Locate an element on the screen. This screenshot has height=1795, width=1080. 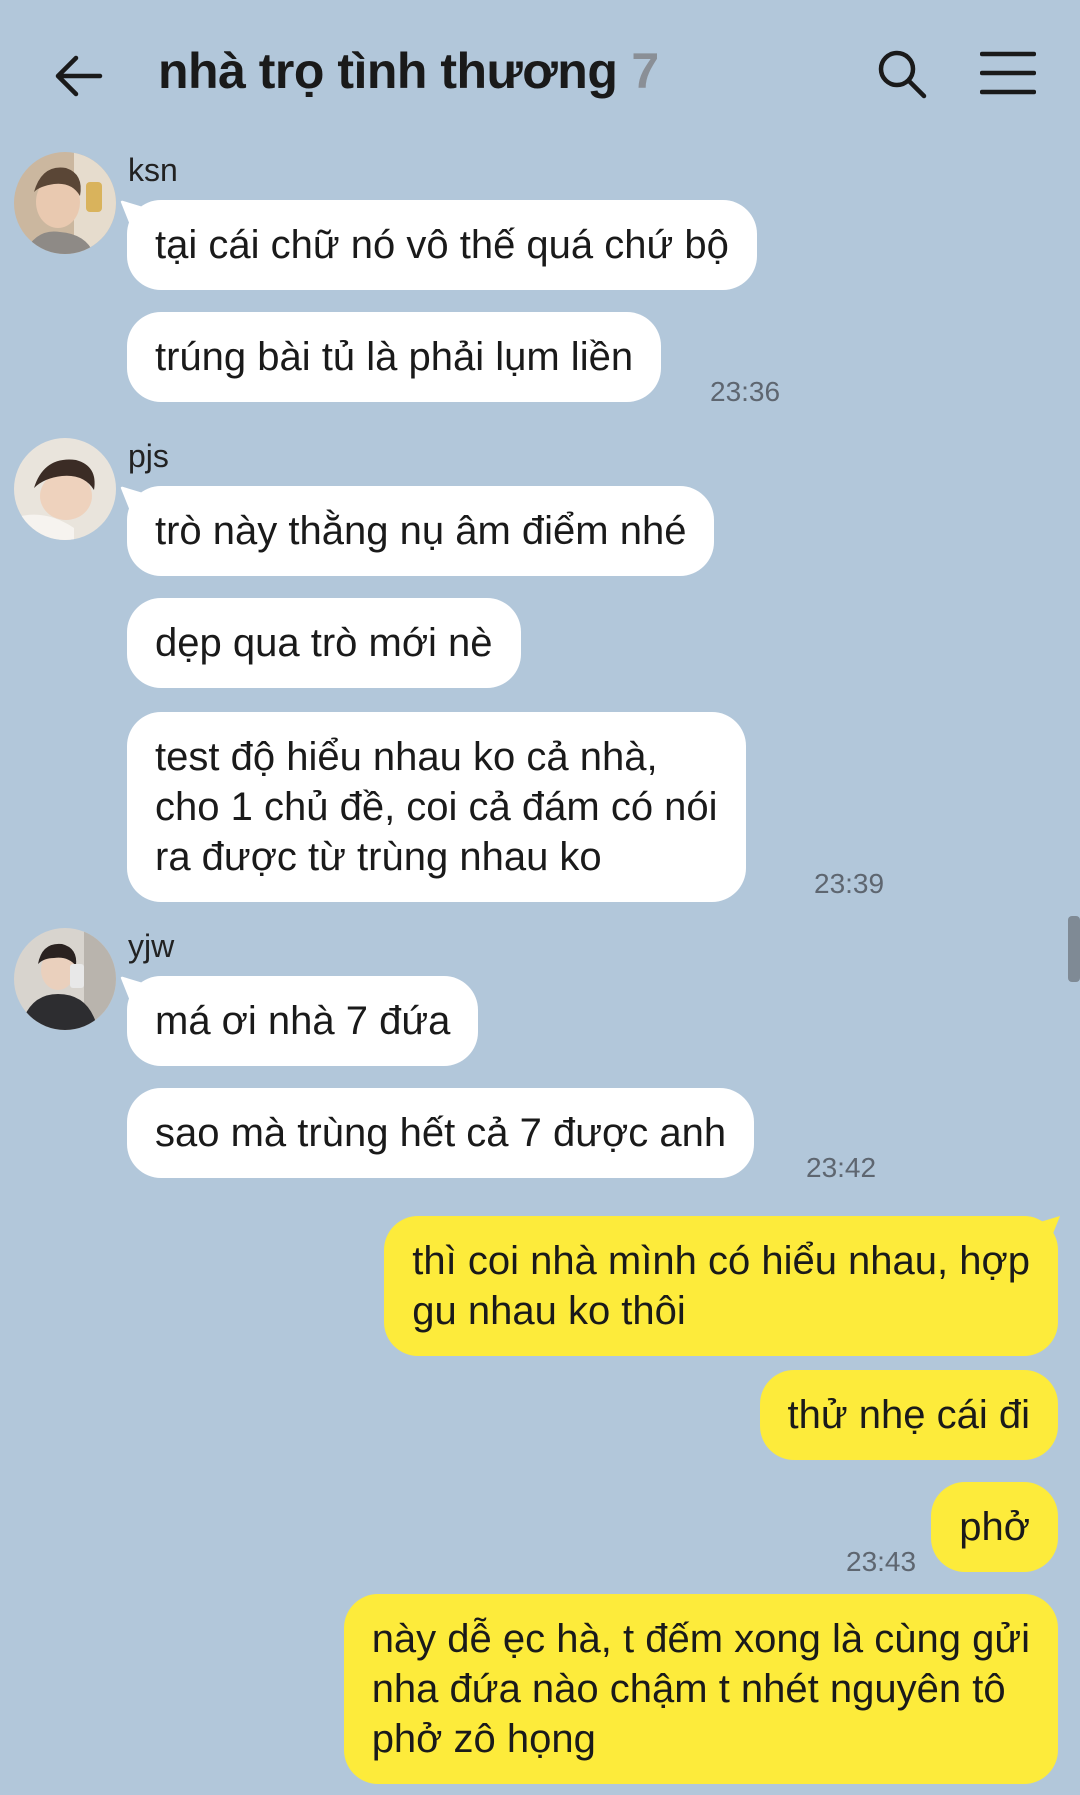
message-bubble: má ơi nhà 7 đứa is located at coordinates (303, 1021).